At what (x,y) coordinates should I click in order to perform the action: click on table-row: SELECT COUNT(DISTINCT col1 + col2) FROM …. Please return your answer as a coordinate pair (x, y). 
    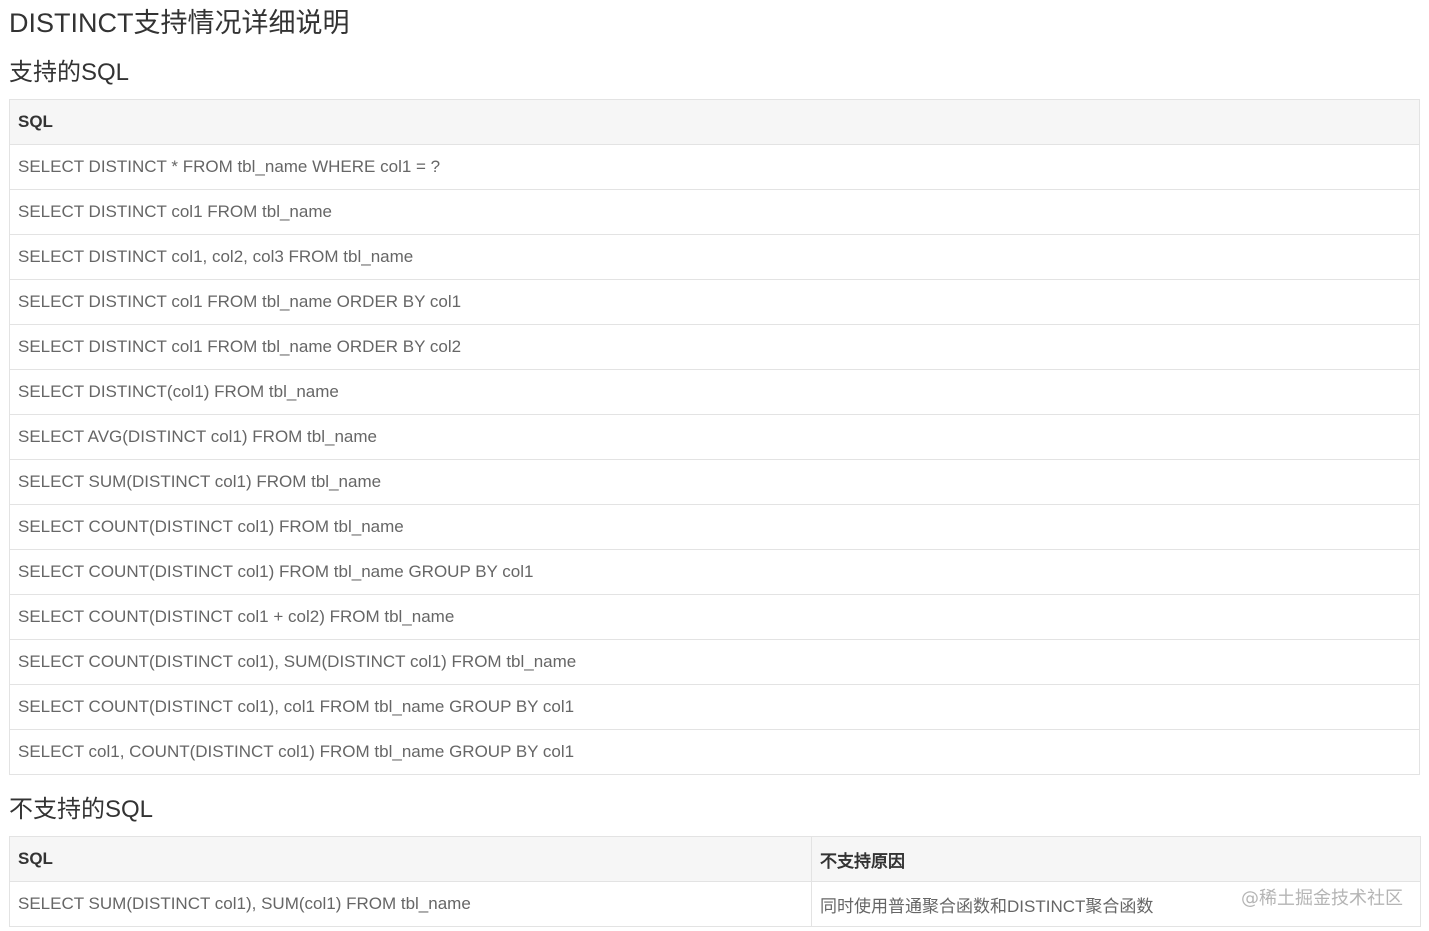
    Looking at the image, I should click on (714, 617).